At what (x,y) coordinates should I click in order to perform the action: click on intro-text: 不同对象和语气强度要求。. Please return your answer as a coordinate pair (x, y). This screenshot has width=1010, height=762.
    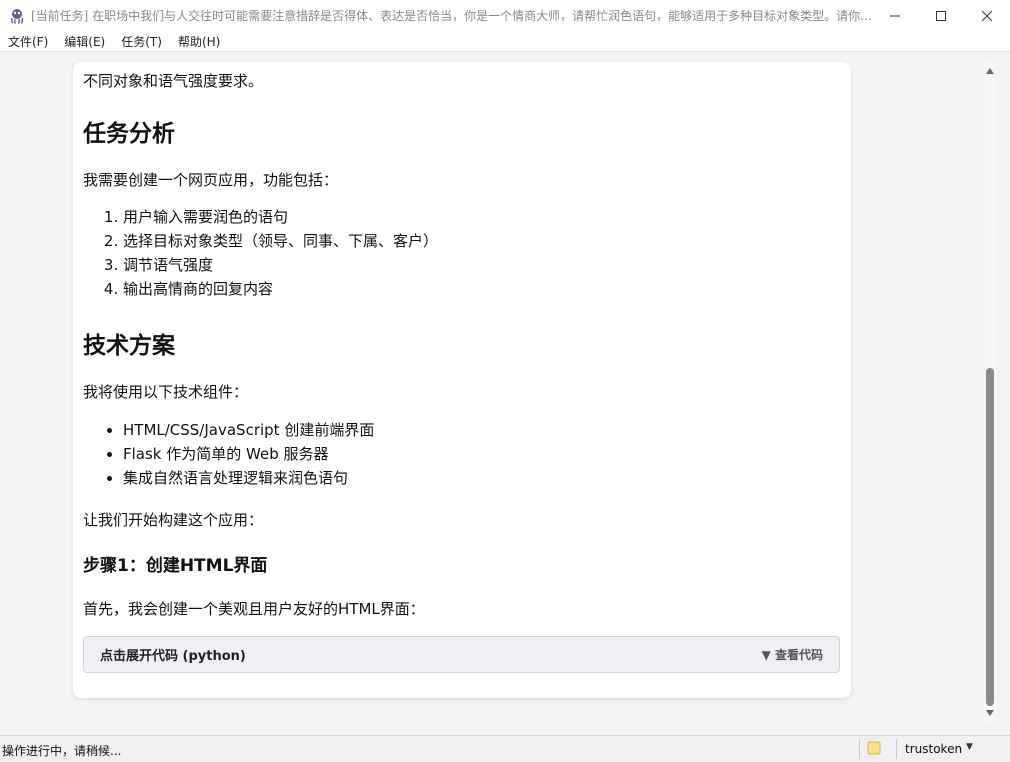
    Looking at the image, I should click on (173, 81).